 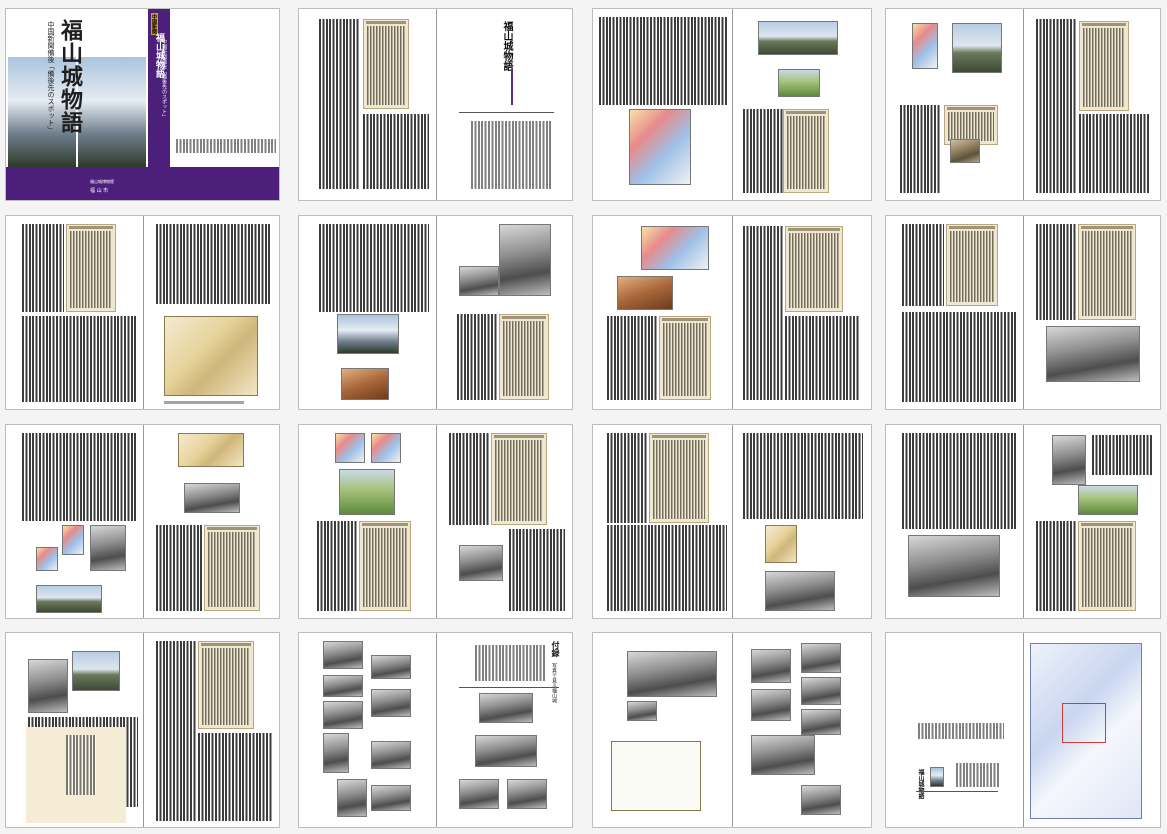 I want to click on ship-photo, so click(x=108, y=548).